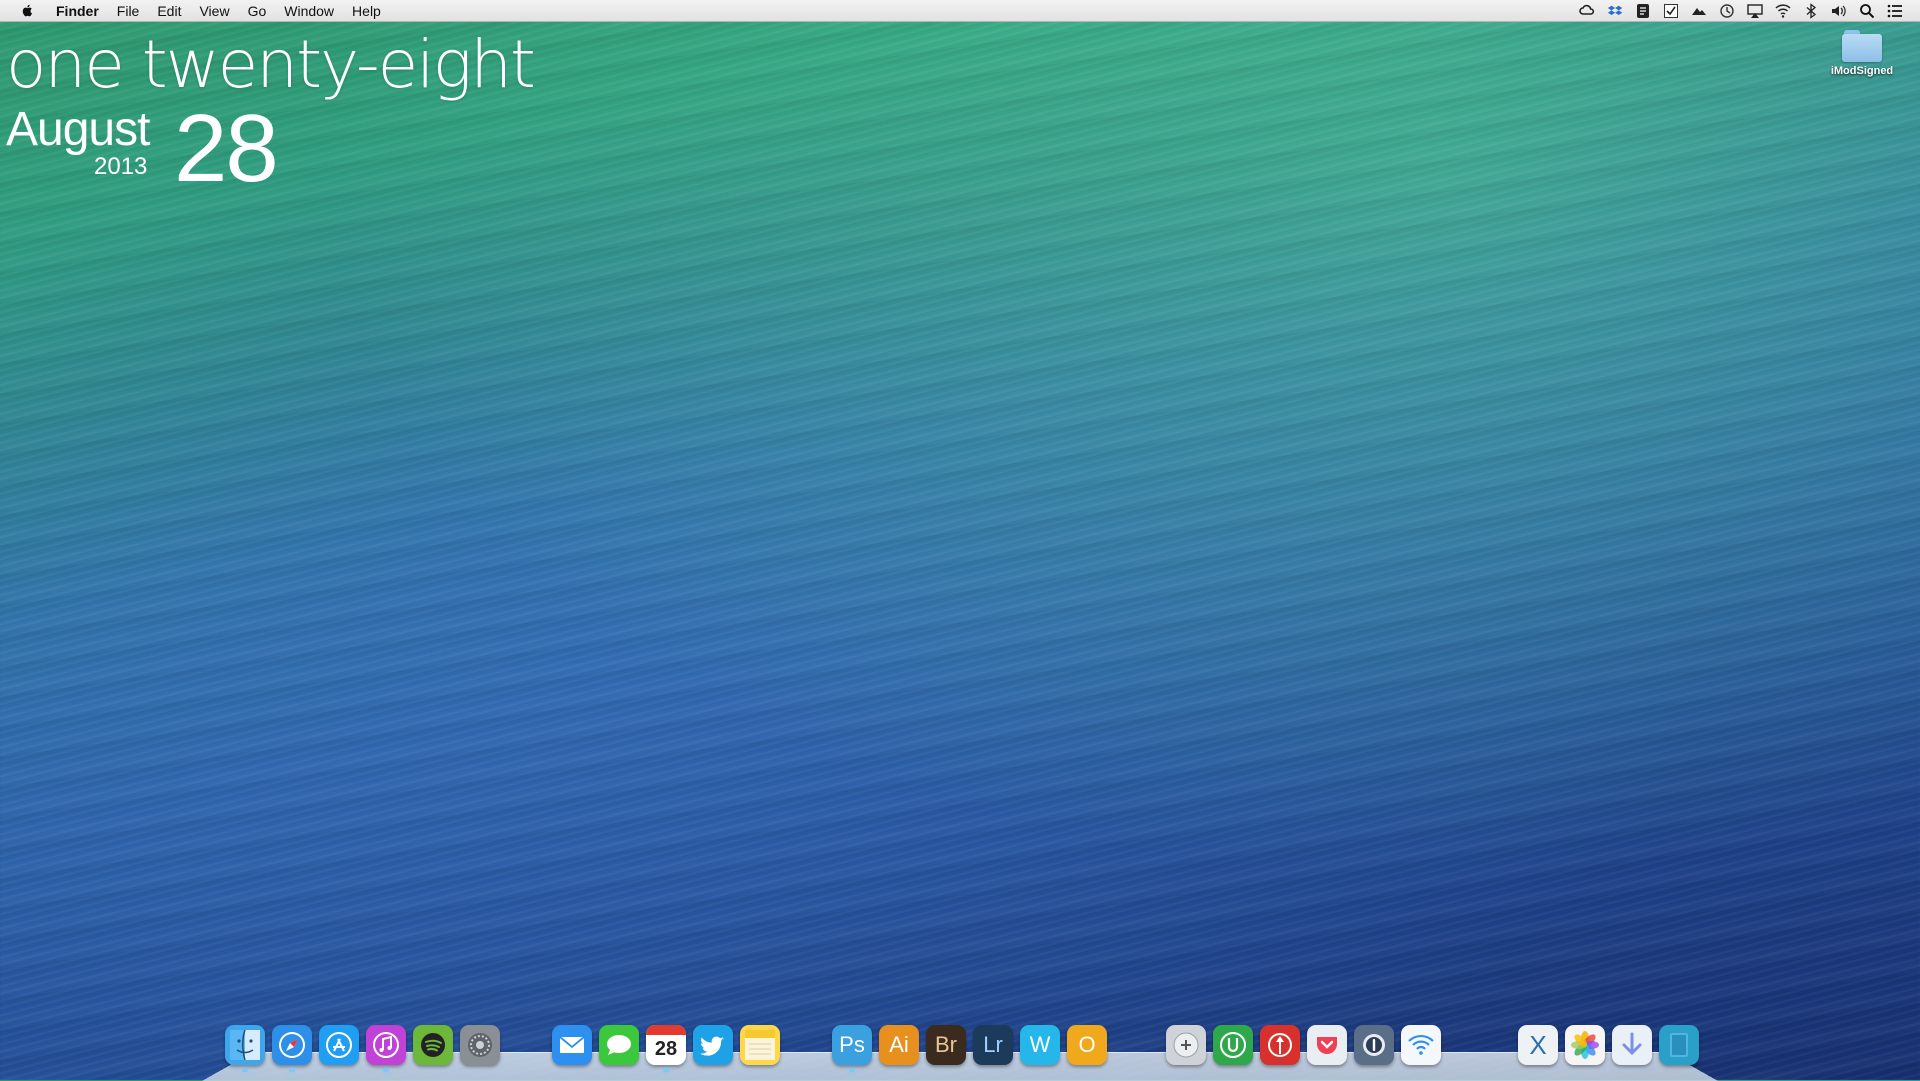 The height and width of the screenshot is (1081, 1920). I want to click on menu-help: Help, so click(366, 11).